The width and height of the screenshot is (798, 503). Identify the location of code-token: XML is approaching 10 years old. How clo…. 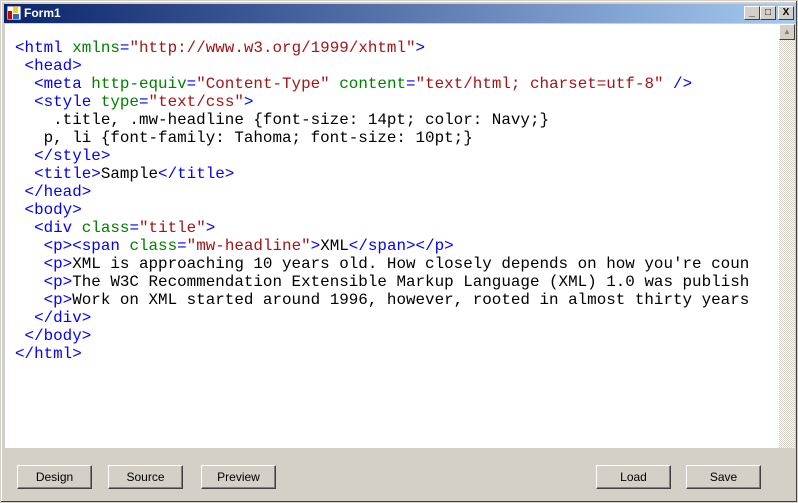
(411, 264).